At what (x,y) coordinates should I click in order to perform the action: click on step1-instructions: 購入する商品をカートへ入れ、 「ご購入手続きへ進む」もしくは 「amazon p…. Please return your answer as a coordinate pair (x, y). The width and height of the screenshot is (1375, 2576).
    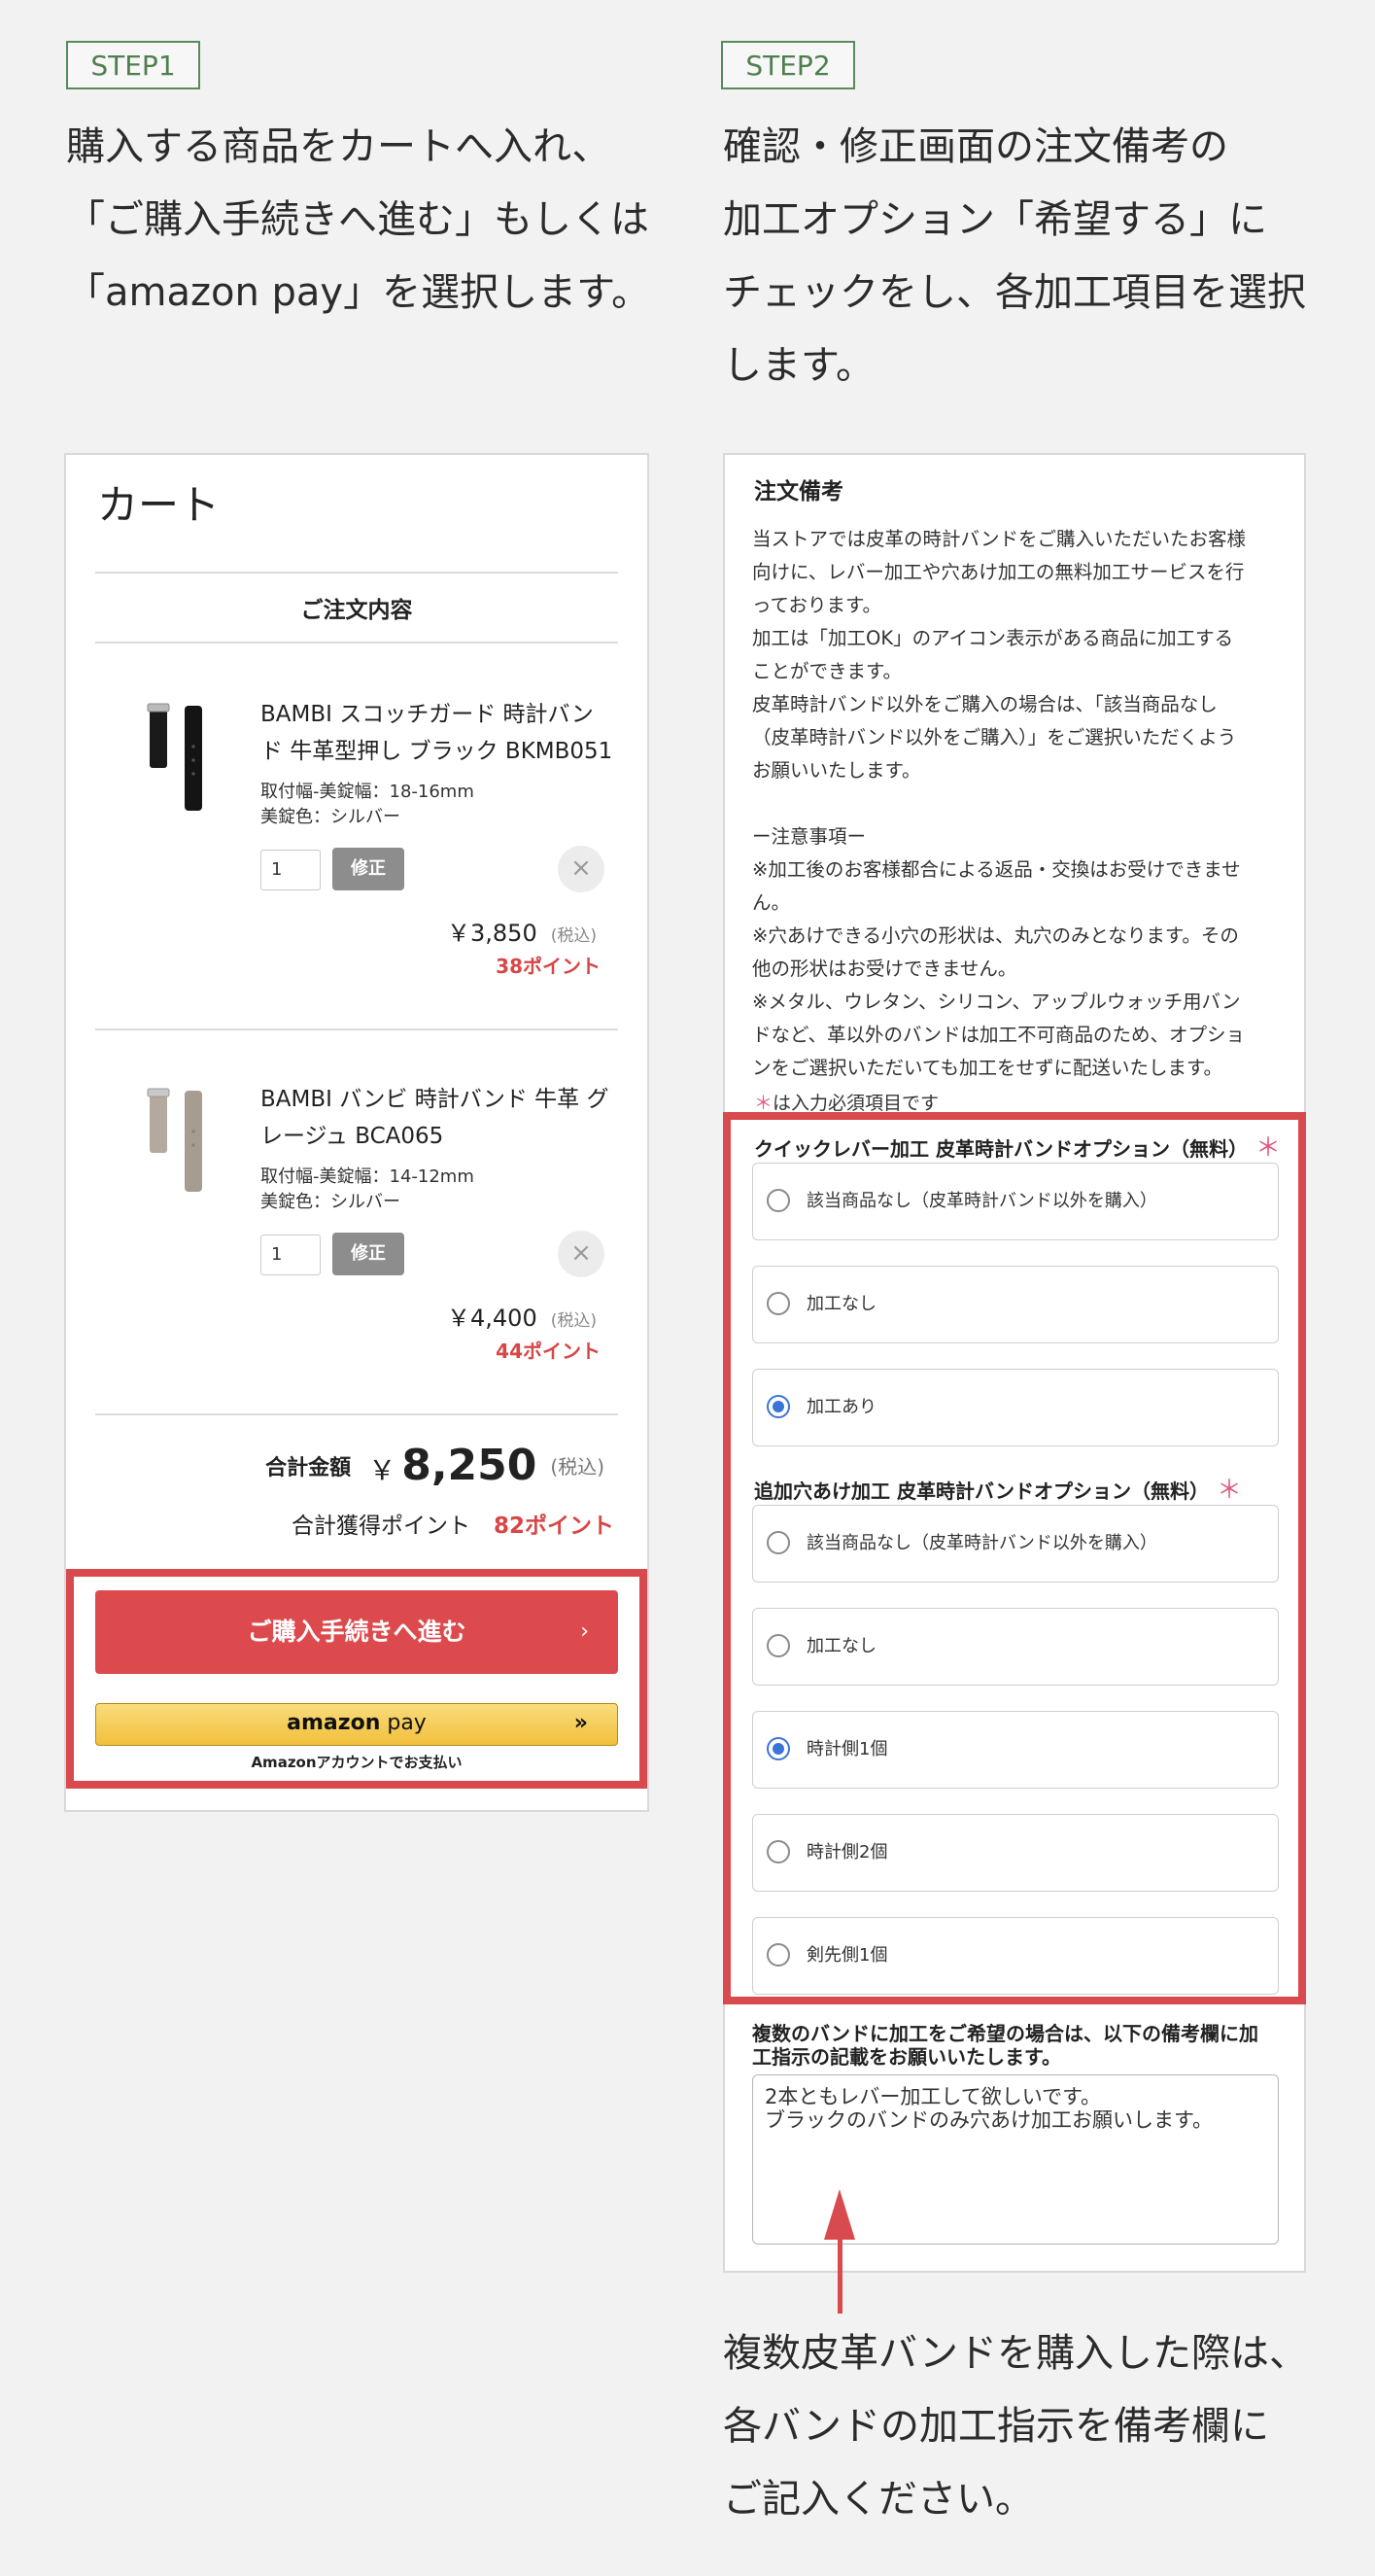
    Looking at the image, I should click on (358, 220).